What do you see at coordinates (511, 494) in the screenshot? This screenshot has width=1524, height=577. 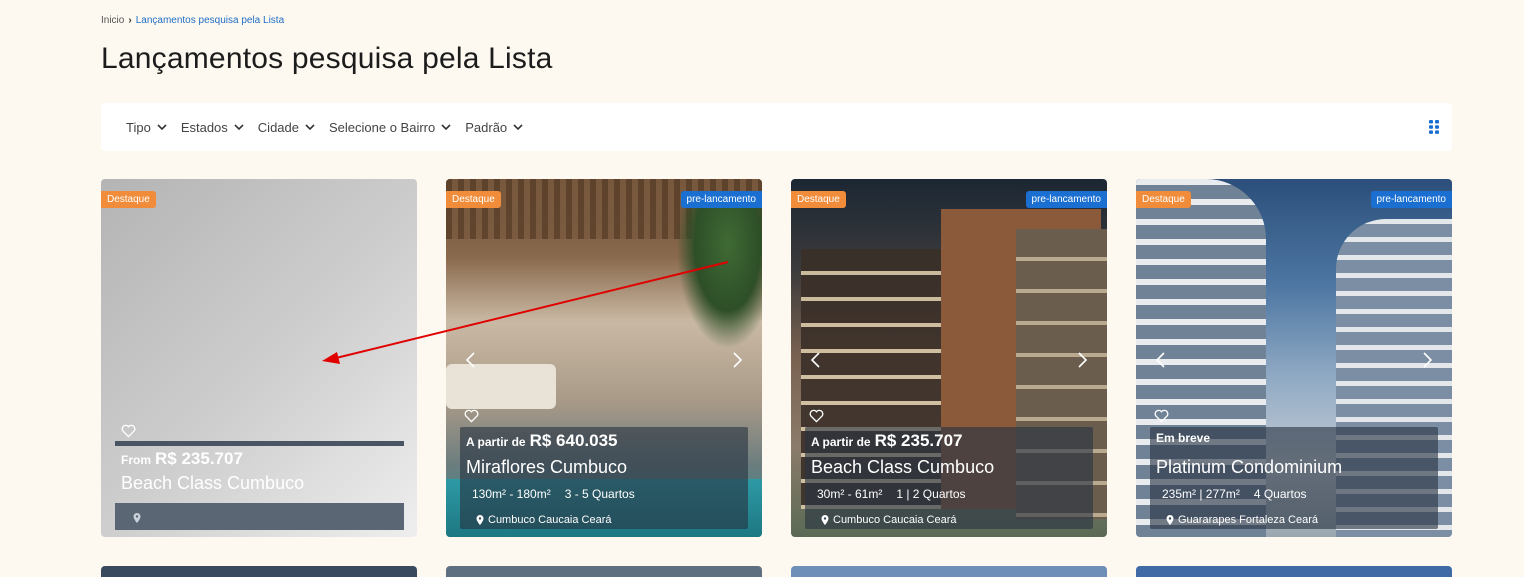 I see `property-area: 130m² - 180m²` at bounding box center [511, 494].